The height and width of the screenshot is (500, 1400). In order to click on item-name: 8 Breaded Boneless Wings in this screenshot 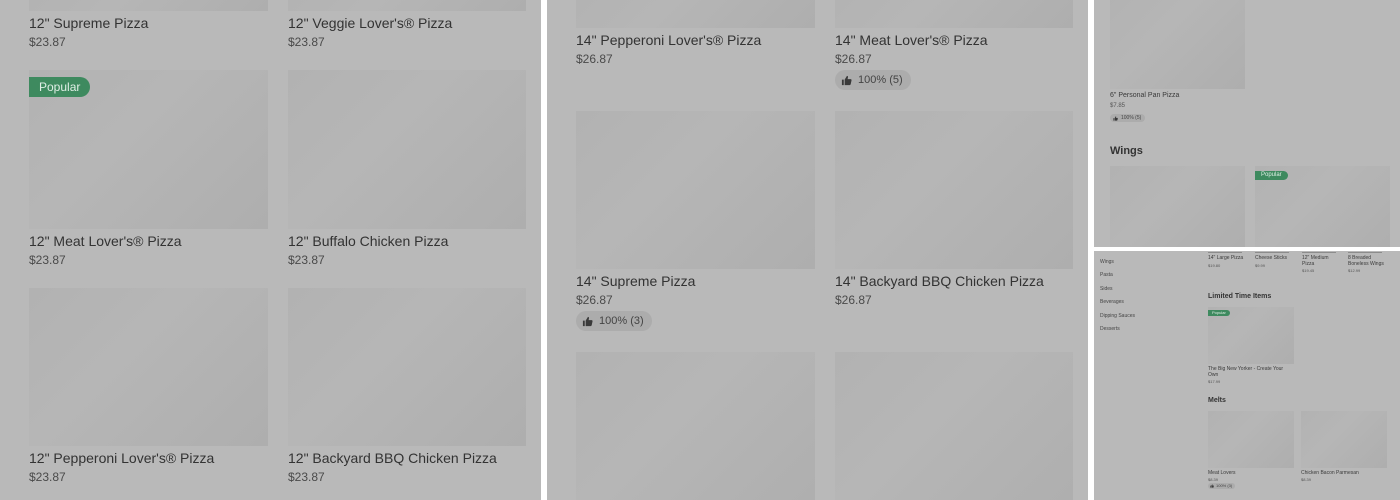, I will do `click(1368, 261)`.